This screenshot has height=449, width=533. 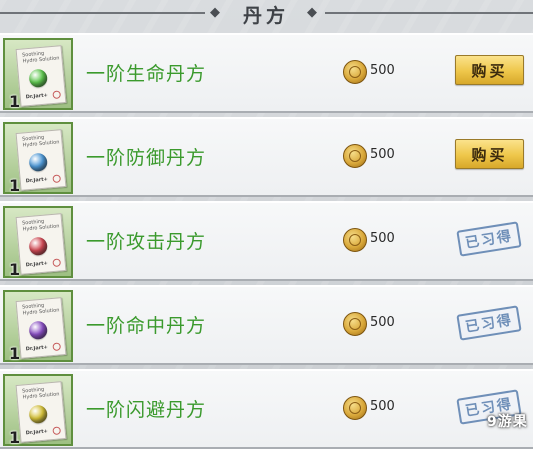 I want to click on recipe-name: 一阶闪避丹方, so click(x=146, y=410).